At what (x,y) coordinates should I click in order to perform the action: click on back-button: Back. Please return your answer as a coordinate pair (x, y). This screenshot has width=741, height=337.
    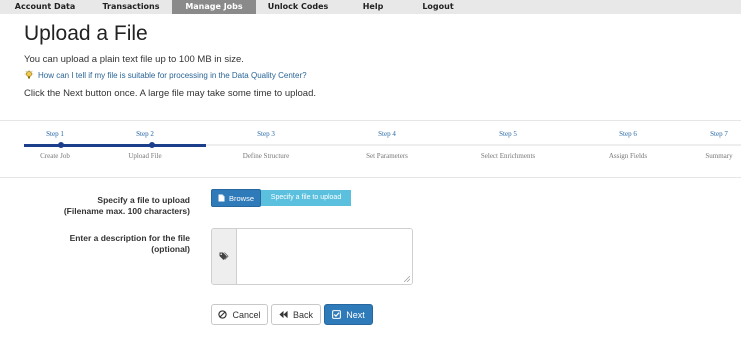
    Looking at the image, I should click on (296, 314).